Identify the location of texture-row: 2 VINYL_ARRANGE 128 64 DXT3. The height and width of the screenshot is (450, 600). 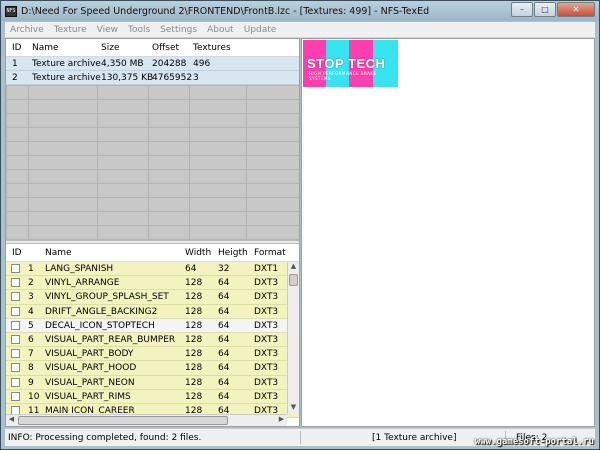
(152, 283).